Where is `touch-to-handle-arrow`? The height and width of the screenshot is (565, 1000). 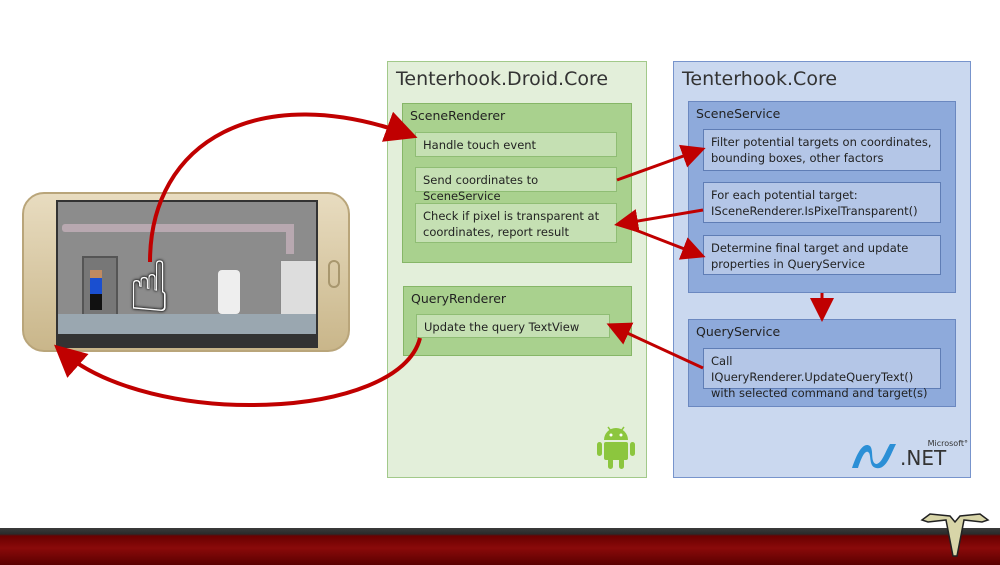
touch-to-handle-arrow is located at coordinates (283, 187).